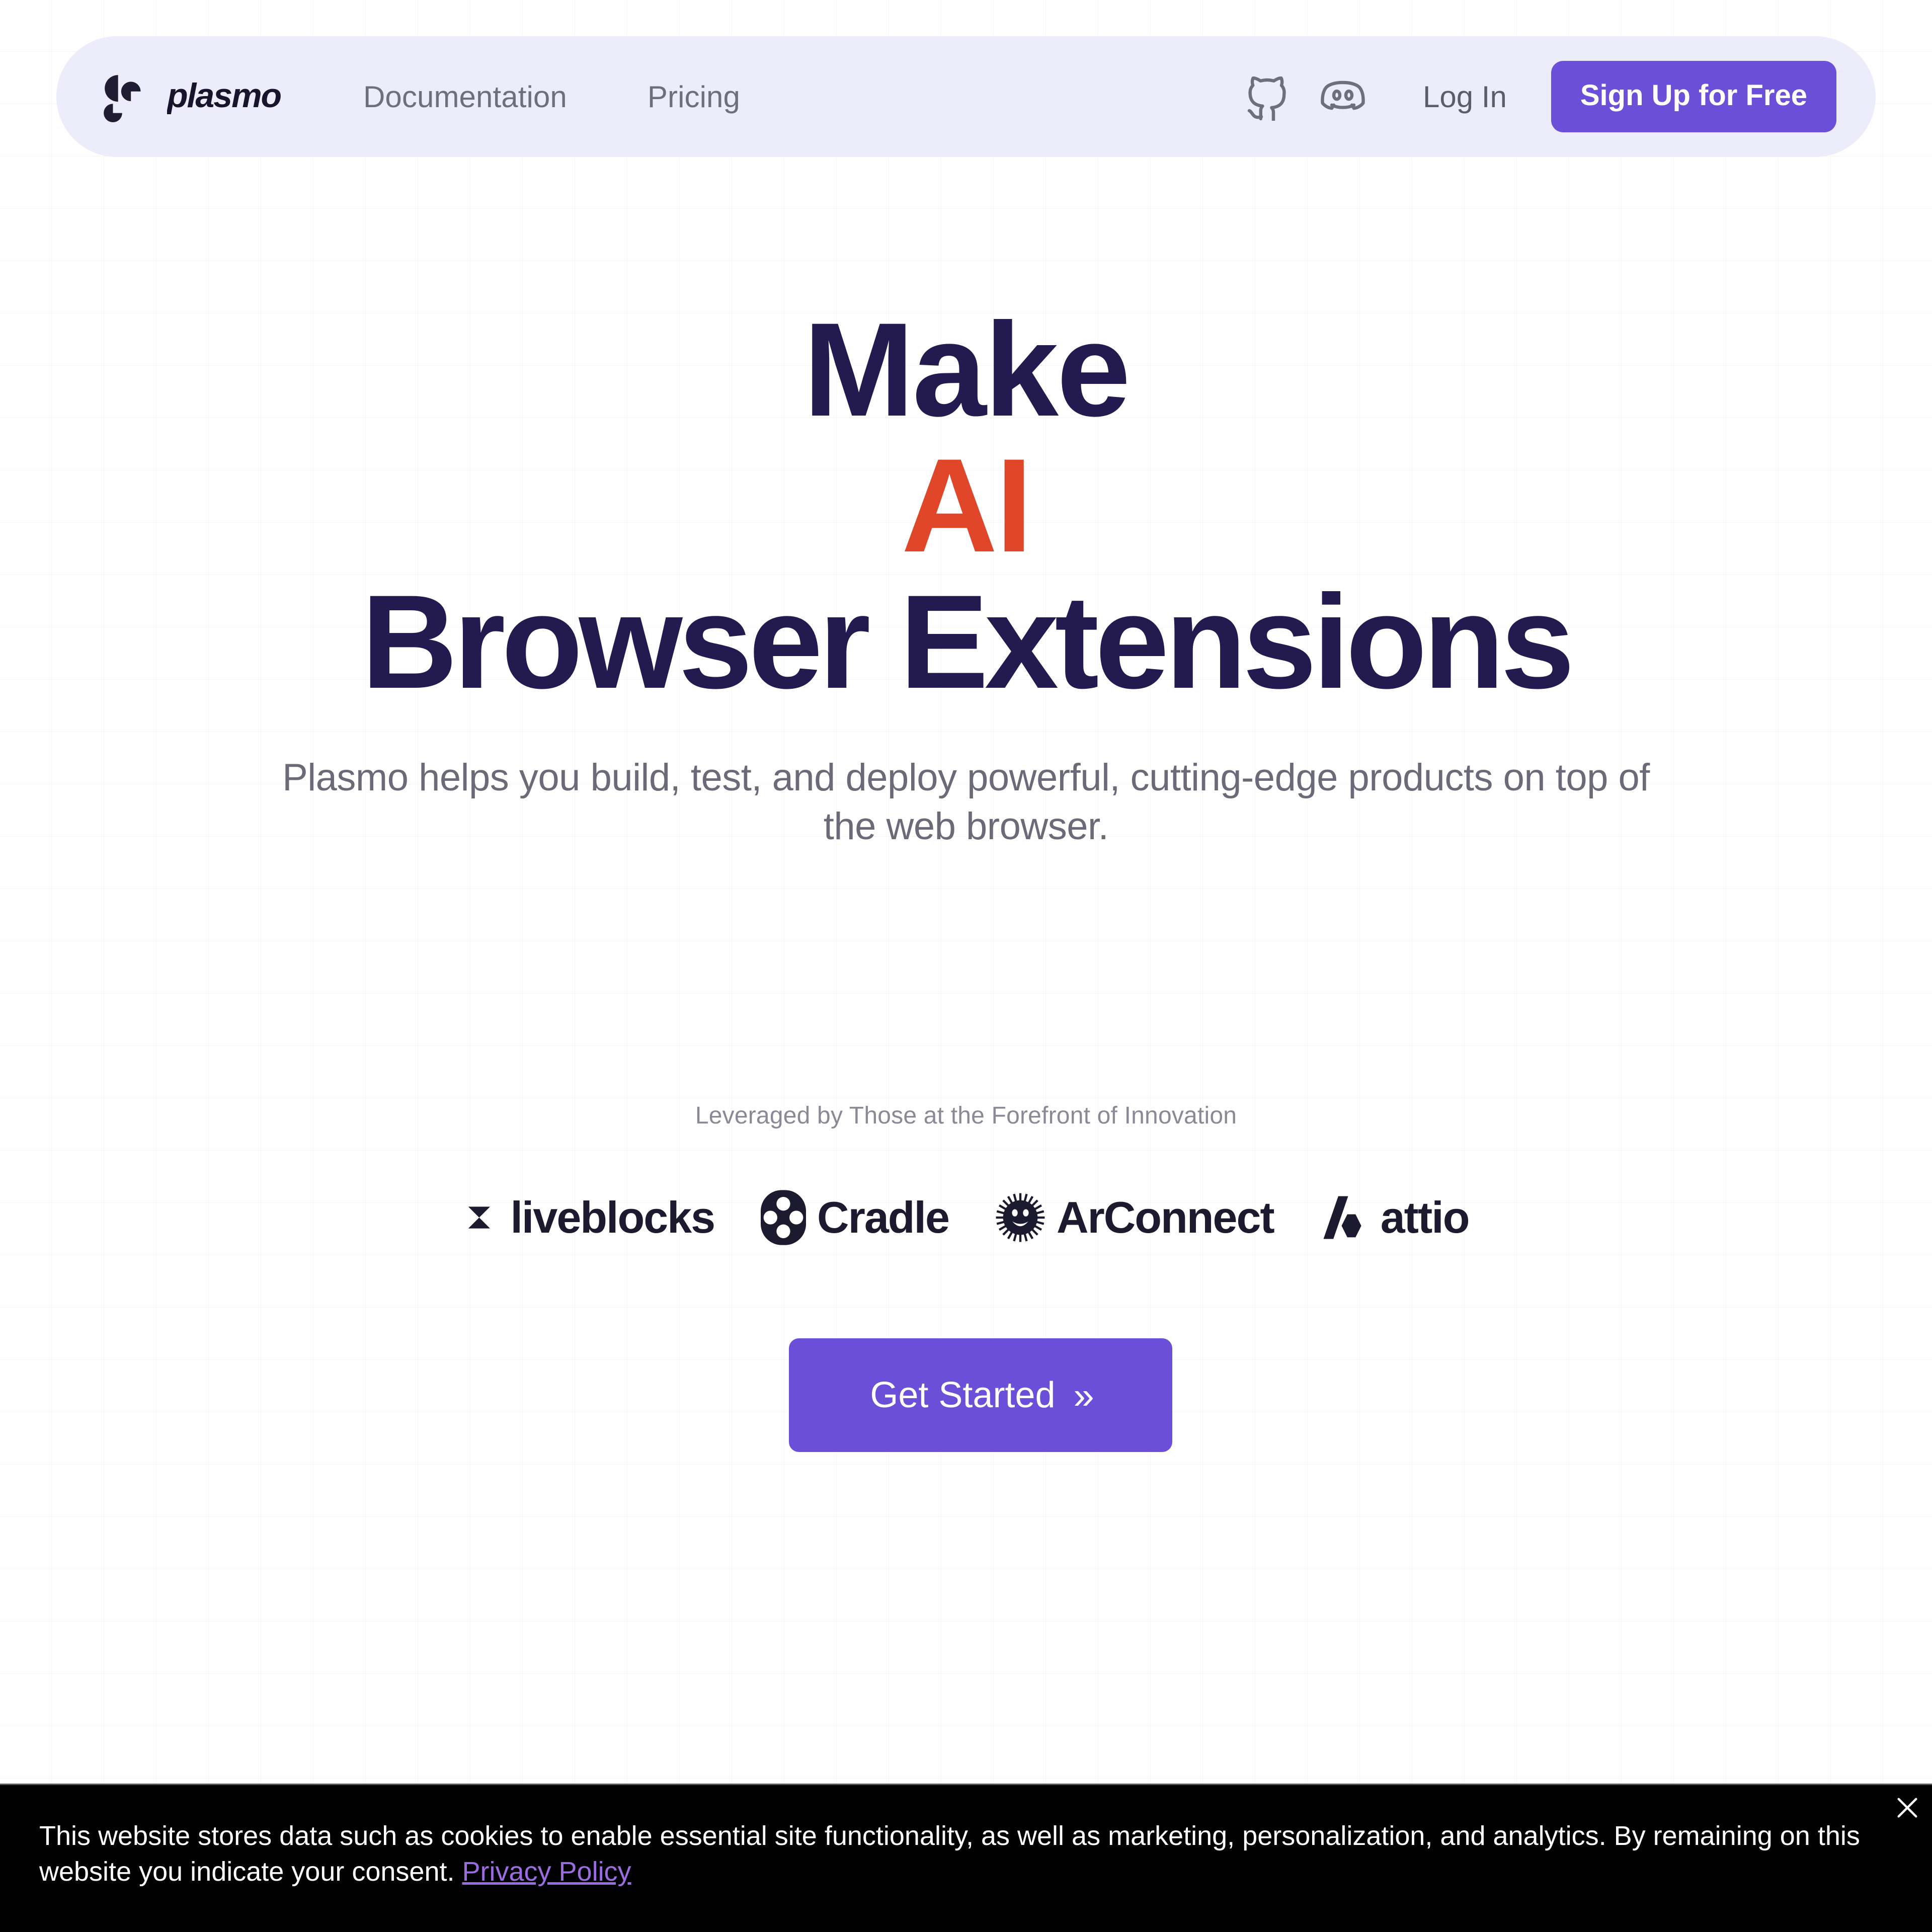 Image resolution: width=1932 pixels, height=1932 pixels. I want to click on plasmo-logo-icon, so click(126, 97).